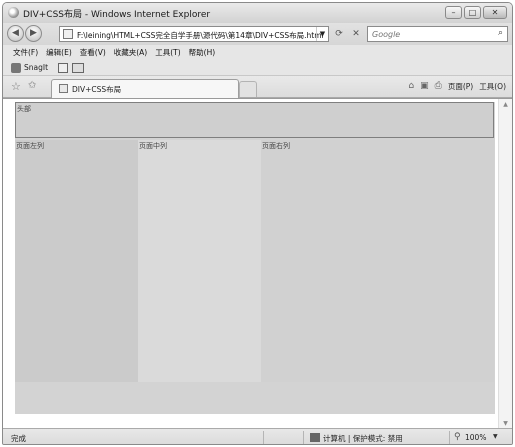  What do you see at coordinates (492, 86) in the screenshot?
I see `tools-menu-button: 工具(O)` at bounding box center [492, 86].